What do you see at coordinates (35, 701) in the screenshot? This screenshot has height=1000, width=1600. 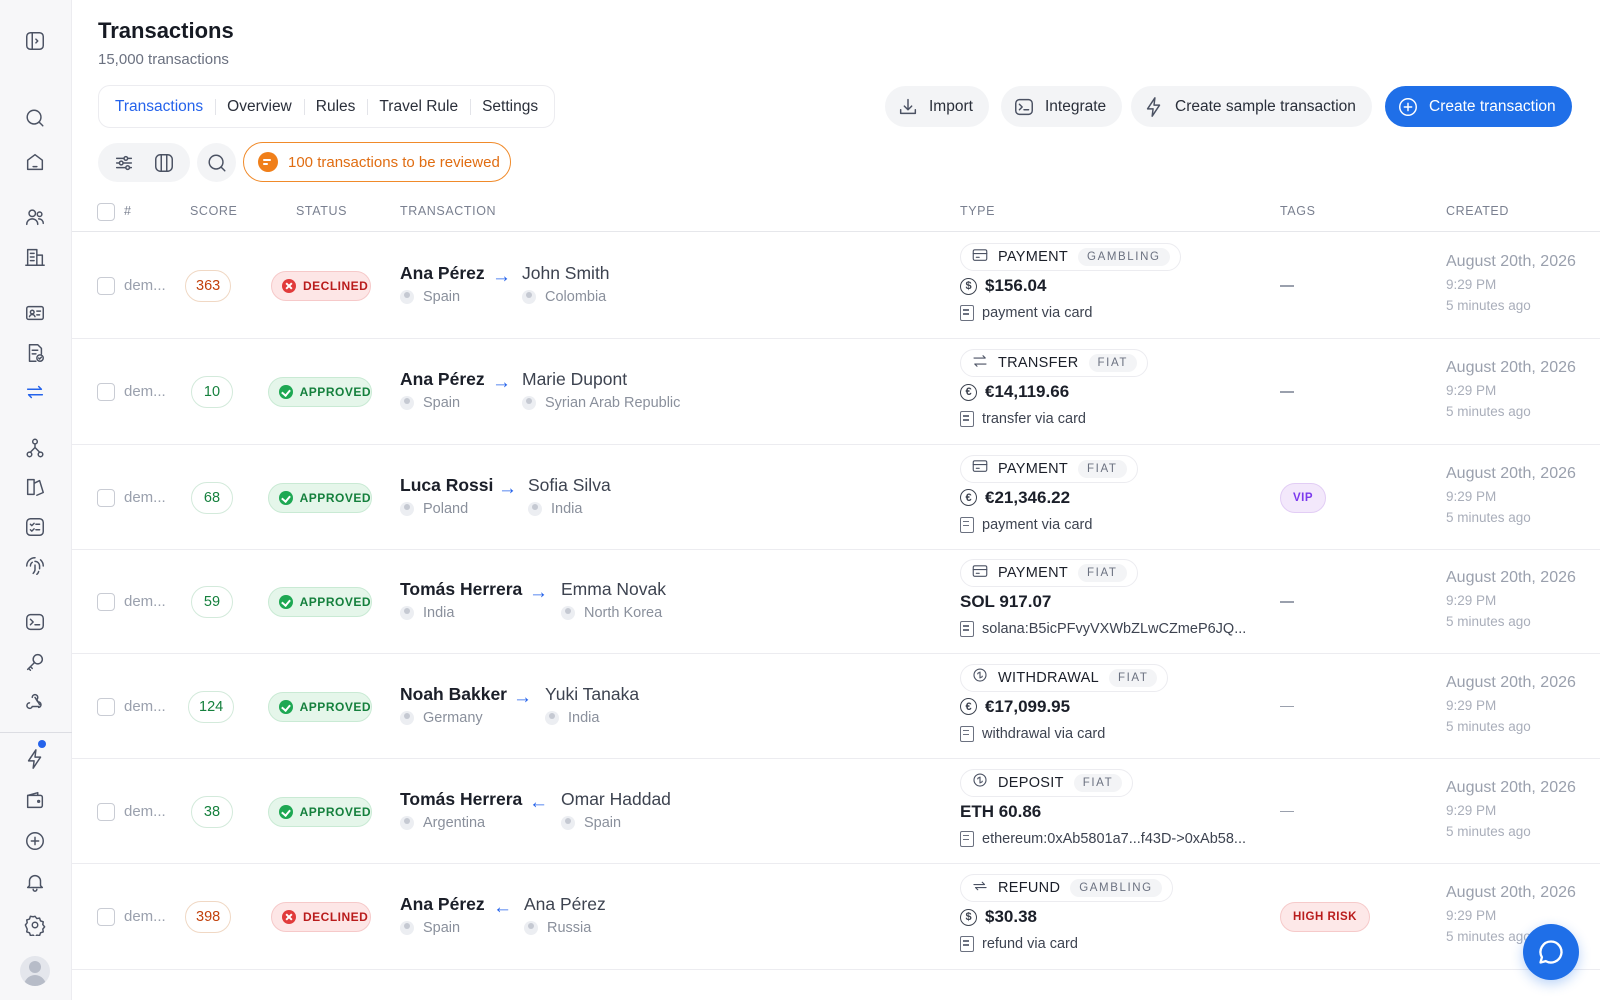 I see `webhook-icon` at bounding box center [35, 701].